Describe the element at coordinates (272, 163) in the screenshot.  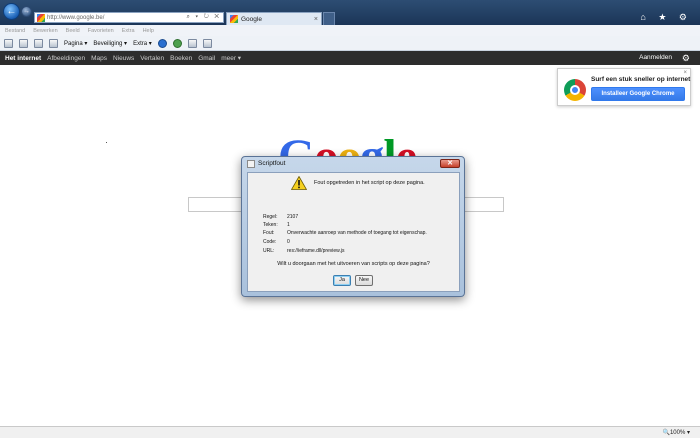
I see `dialog-title: Scriptfout` at that location.